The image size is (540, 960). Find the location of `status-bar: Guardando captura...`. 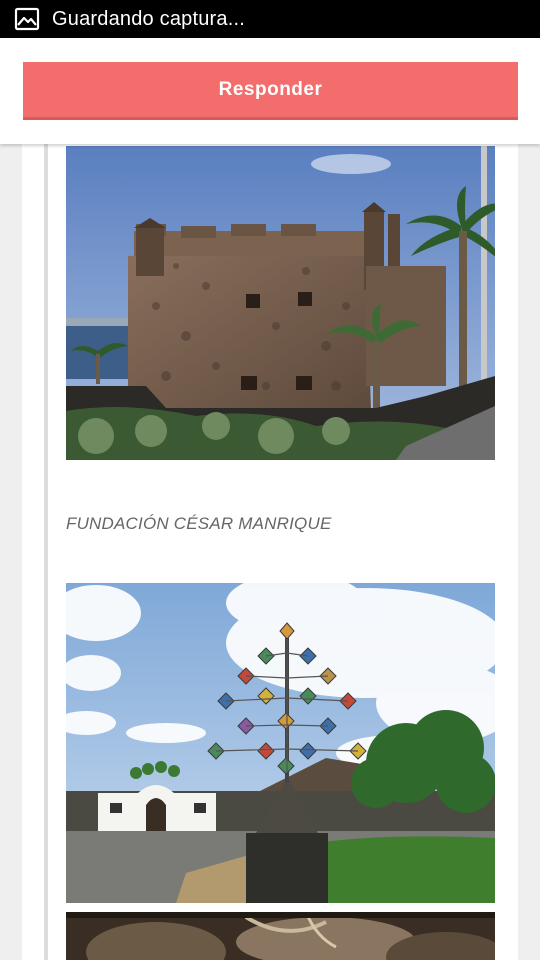

status-bar: Guardando captura... is located at coordinates (270, 19).